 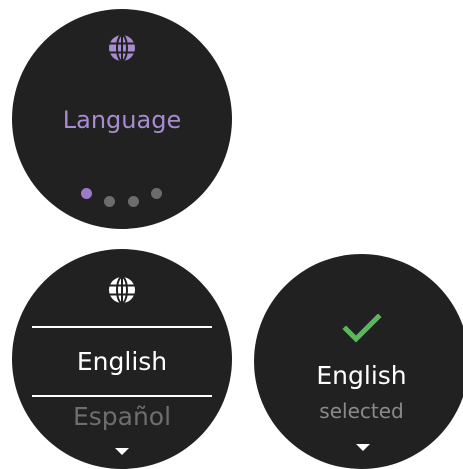 What do you see at coordinates (122, 327) in the screenshot?
I see `selection-top-divider` at bounding box center [122, 327].